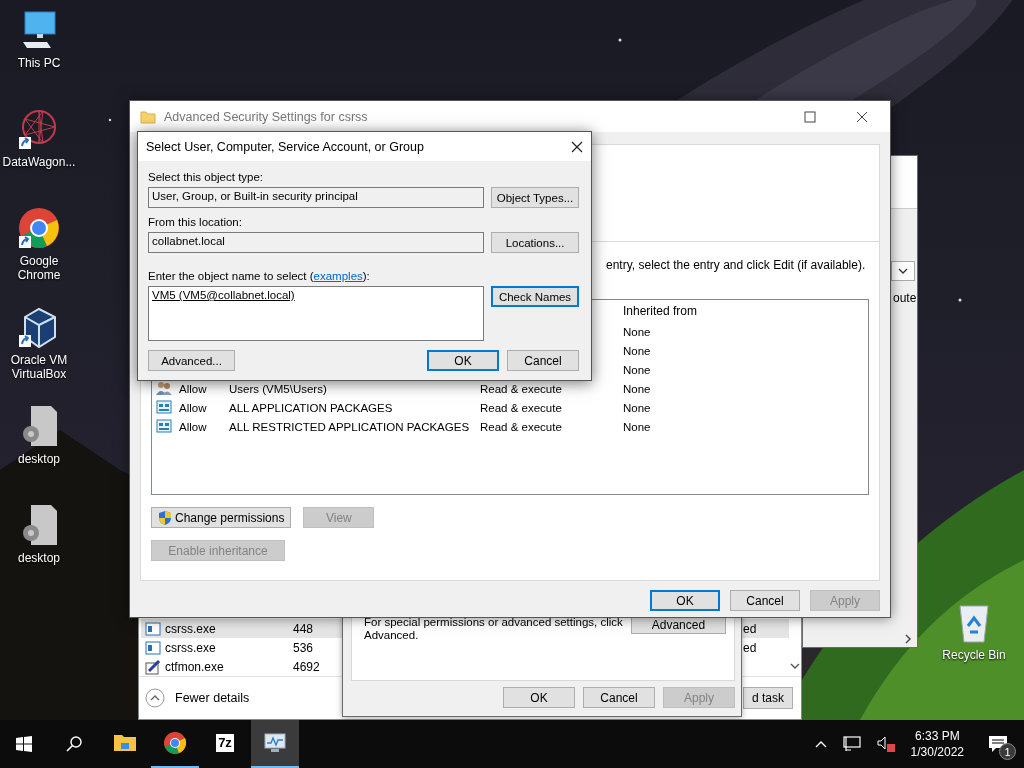  I want to click on object-type-label: Select this object type:, so click(206, 177).